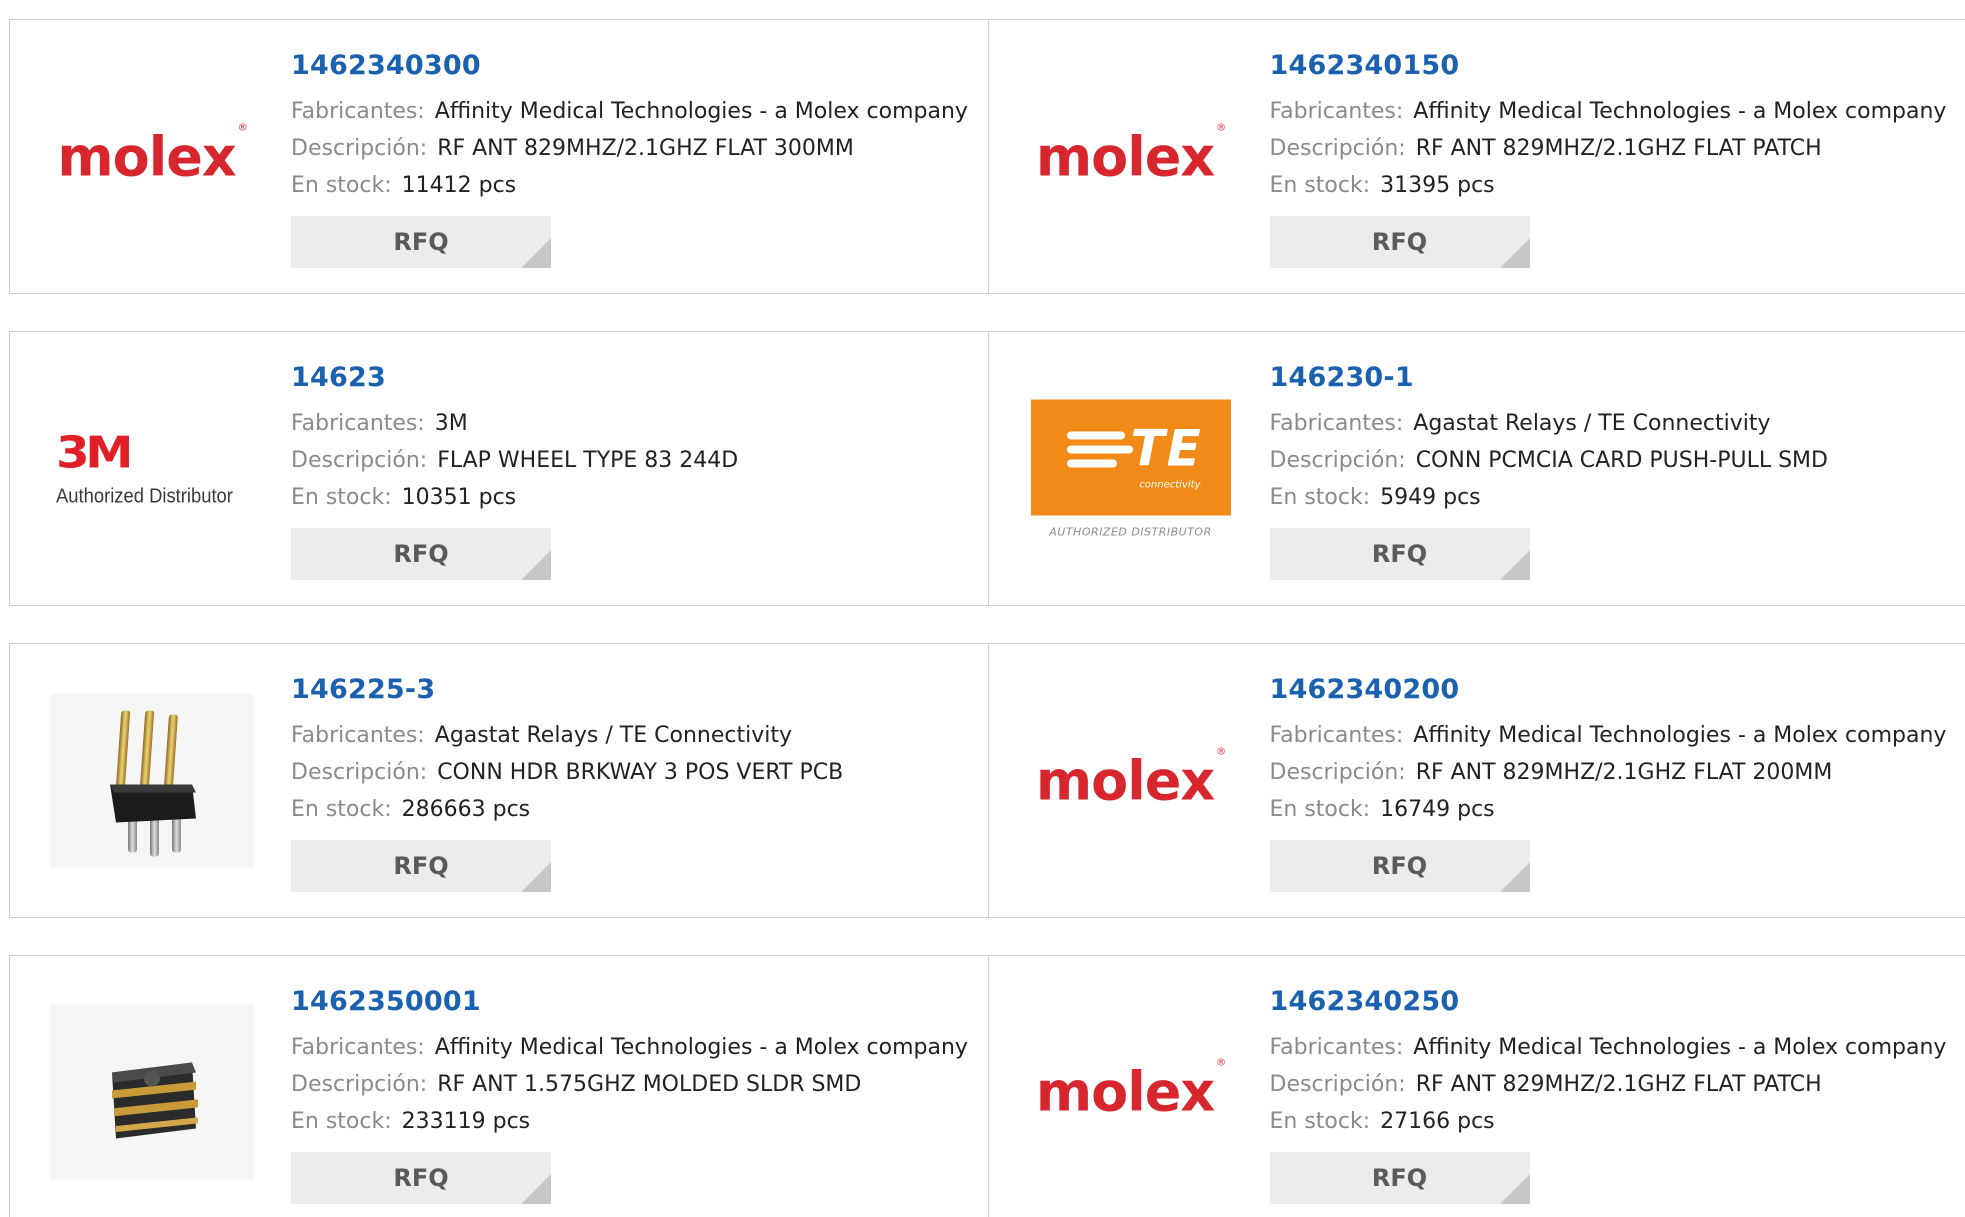 The height and width of the screenshot is (1217, 1965). What do you see at coordinates (613, 735) in the screenshot?
I see `manufacturer-value: Agastat Relays / TE Connectivity` at bounding box center [613, 735].